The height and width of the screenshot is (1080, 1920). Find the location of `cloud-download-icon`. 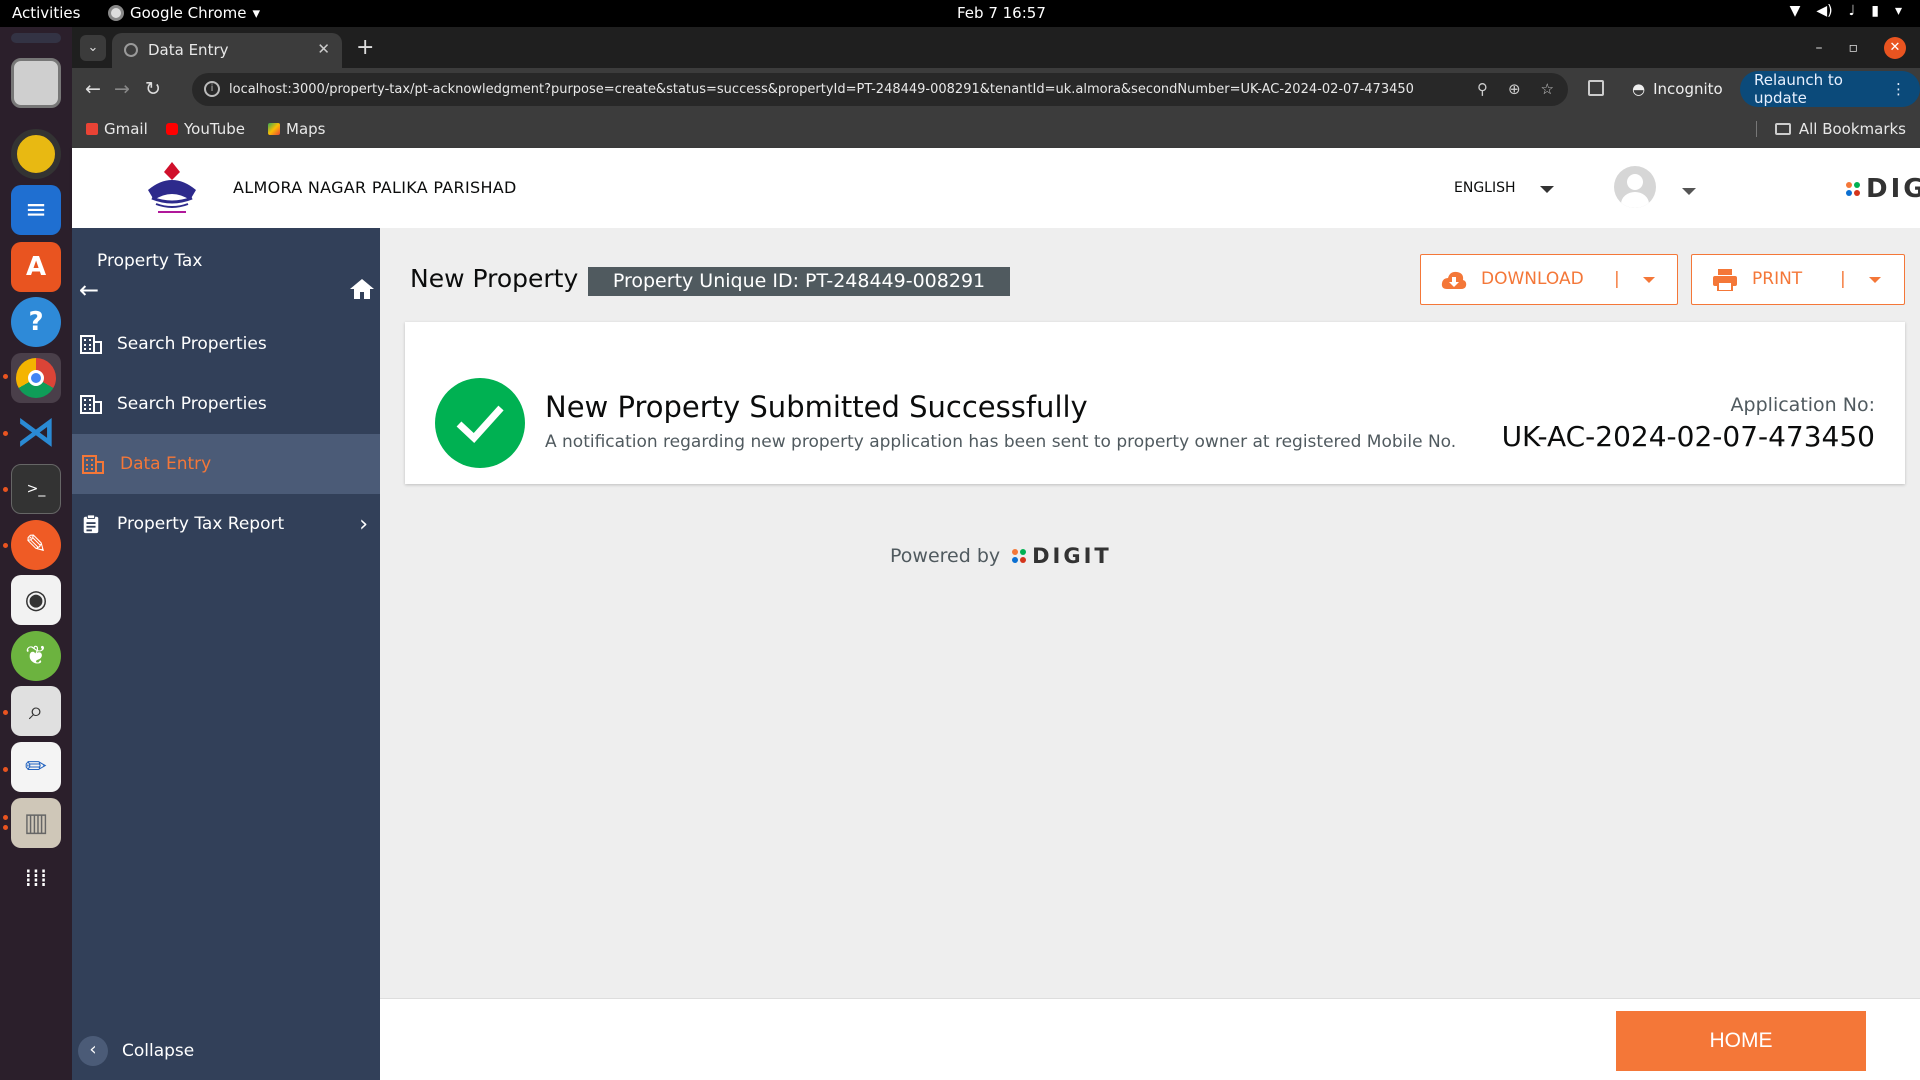

cloud-download-icon is located at coordinates (1454, 280).